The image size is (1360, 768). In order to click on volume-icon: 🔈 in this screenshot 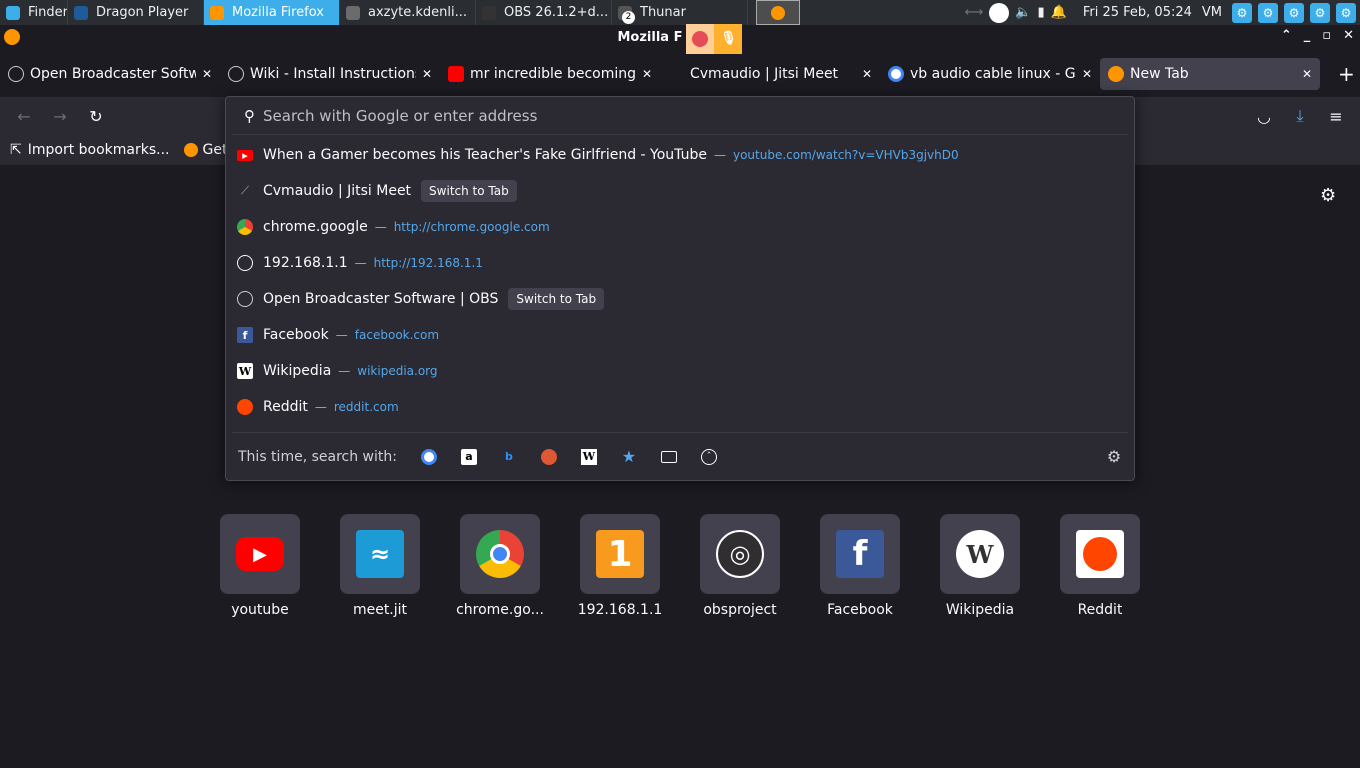, I will do `click(1023, 12)`.